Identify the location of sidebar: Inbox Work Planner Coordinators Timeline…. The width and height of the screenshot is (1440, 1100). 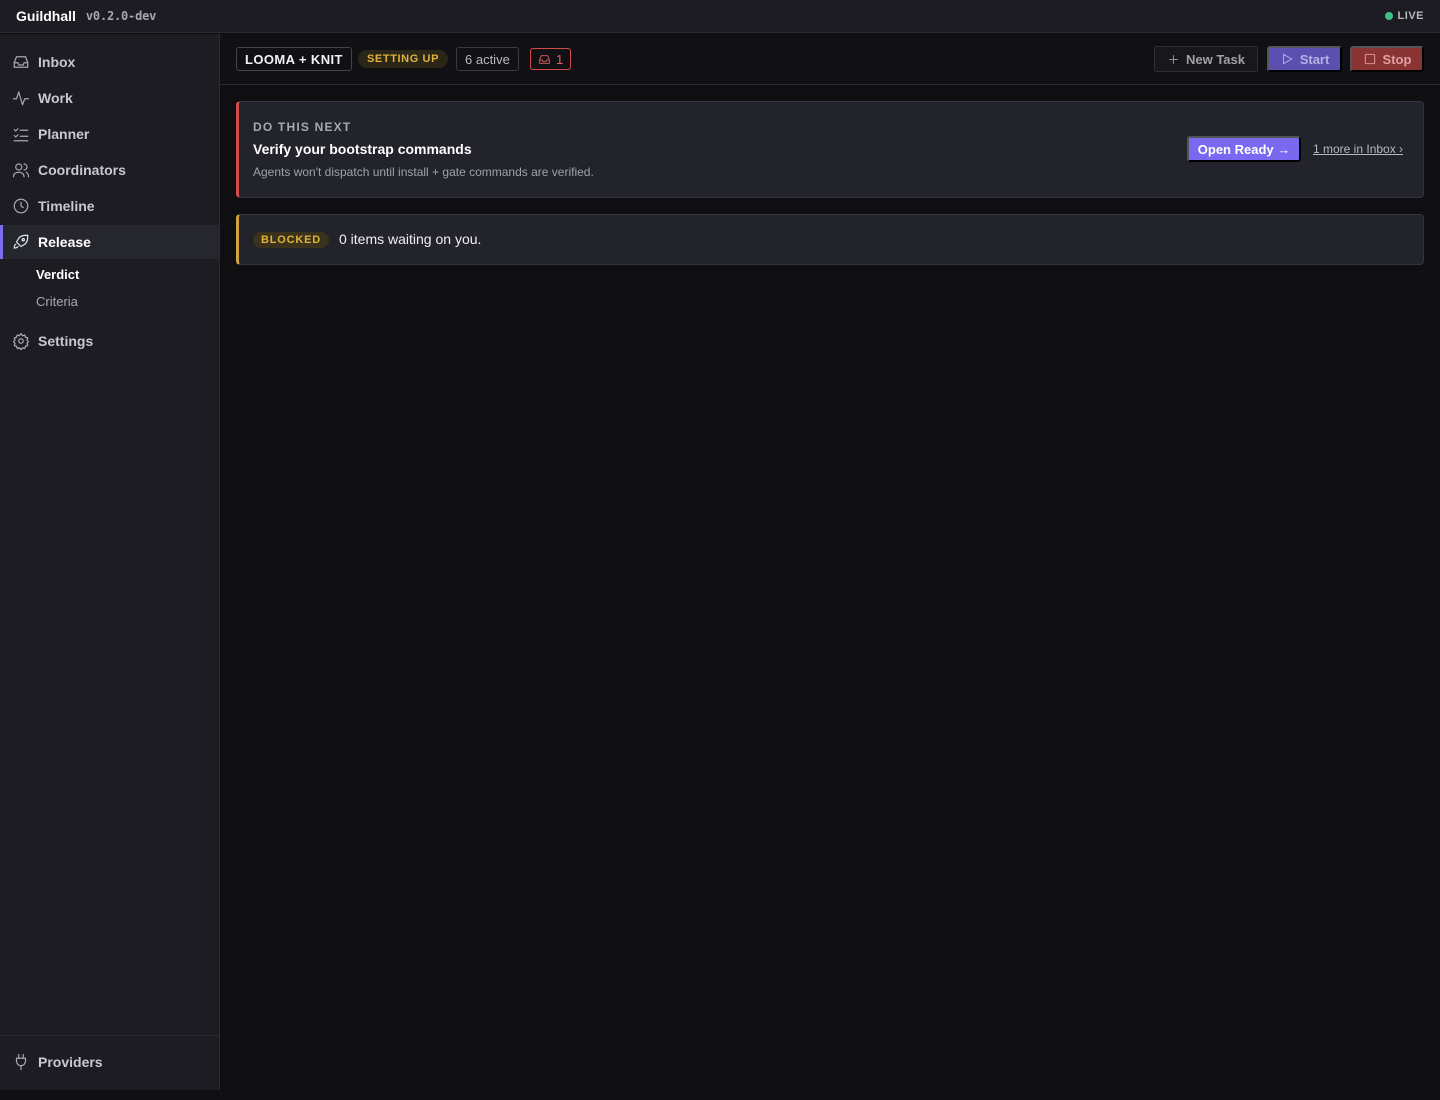
(110, 562).